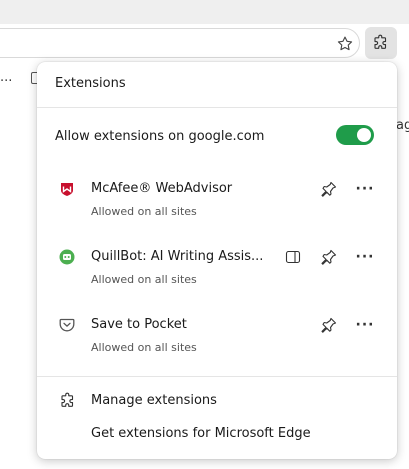 The height and width of the screenshot is (469, 409). Describe the element at coordinates (139, 324) in the screenshot. I see `extension-name: Save to Pocket` at that location.